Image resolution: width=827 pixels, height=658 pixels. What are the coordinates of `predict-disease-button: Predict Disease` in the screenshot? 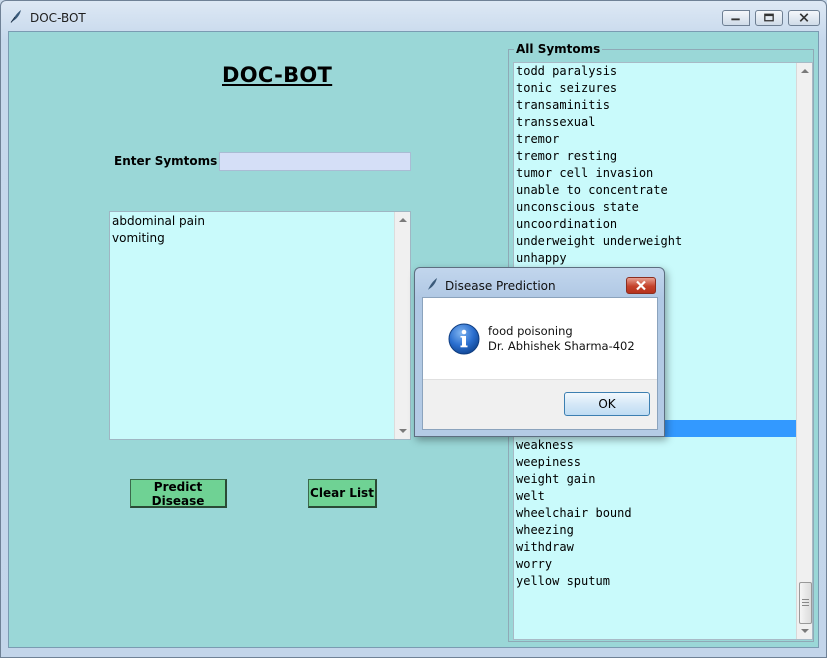 It's located at (178, 493).